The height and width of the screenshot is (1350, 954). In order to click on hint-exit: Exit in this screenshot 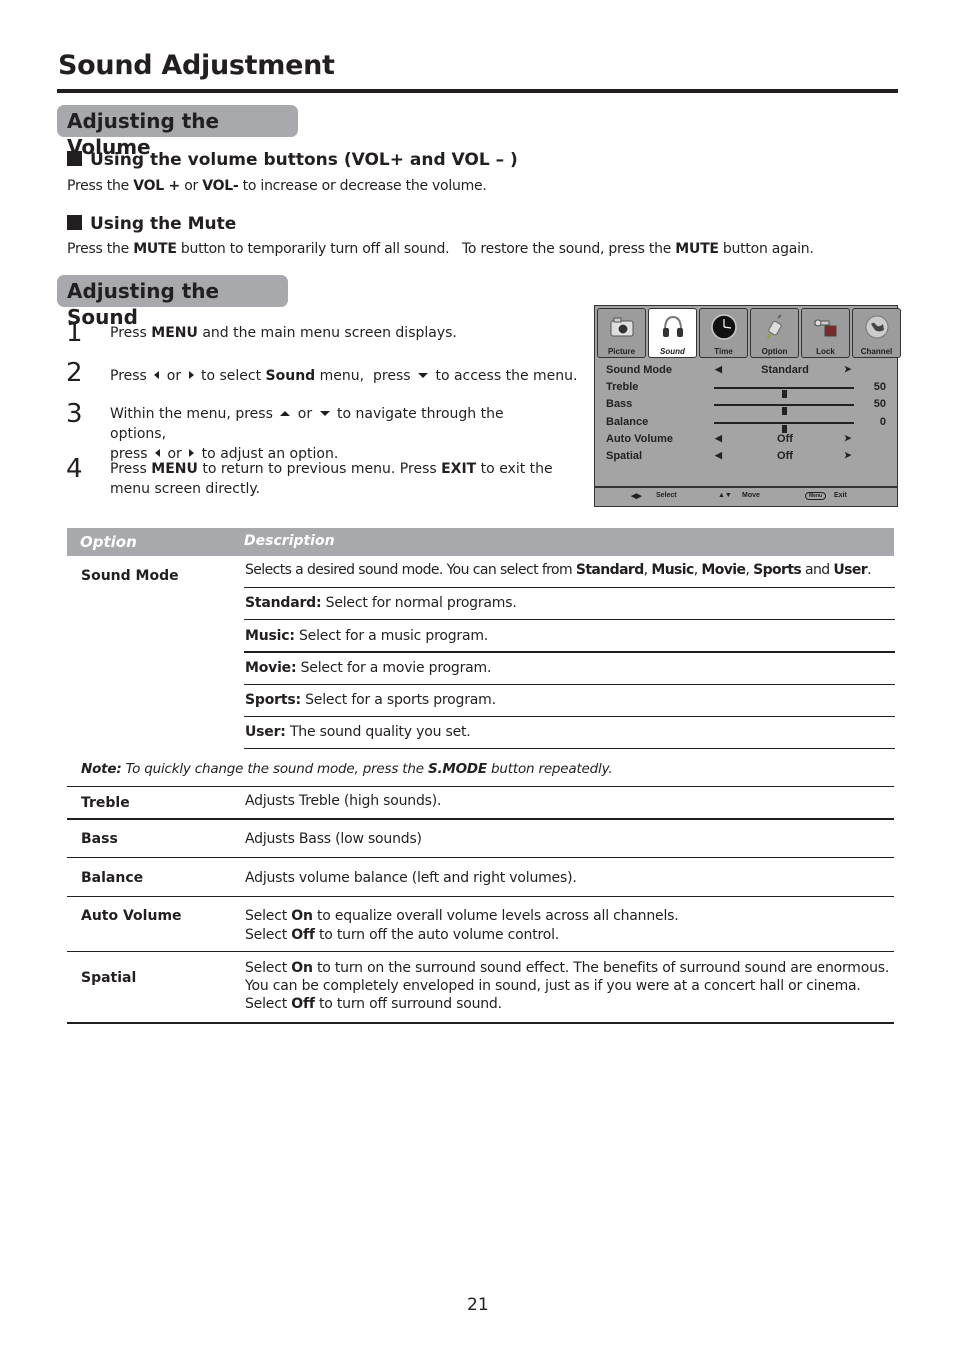, I will do `click(840, 495)`.